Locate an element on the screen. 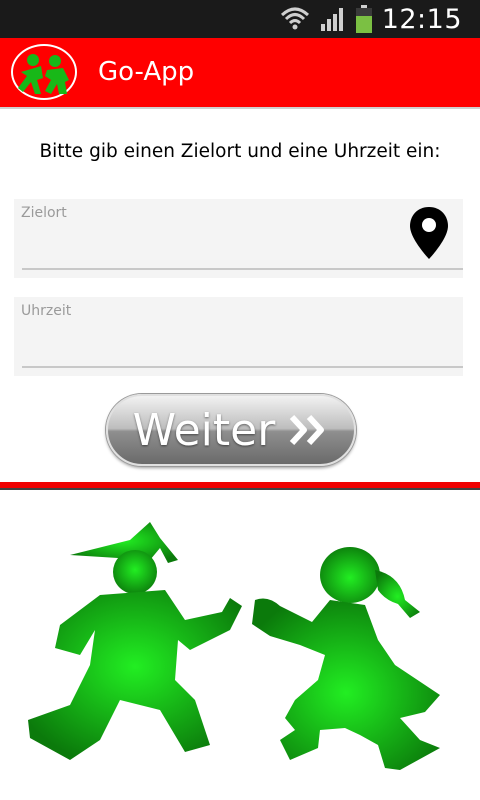 This screenshot has width=480, height=800. ampelmann-man-figure is located at coordinates (135, 641).